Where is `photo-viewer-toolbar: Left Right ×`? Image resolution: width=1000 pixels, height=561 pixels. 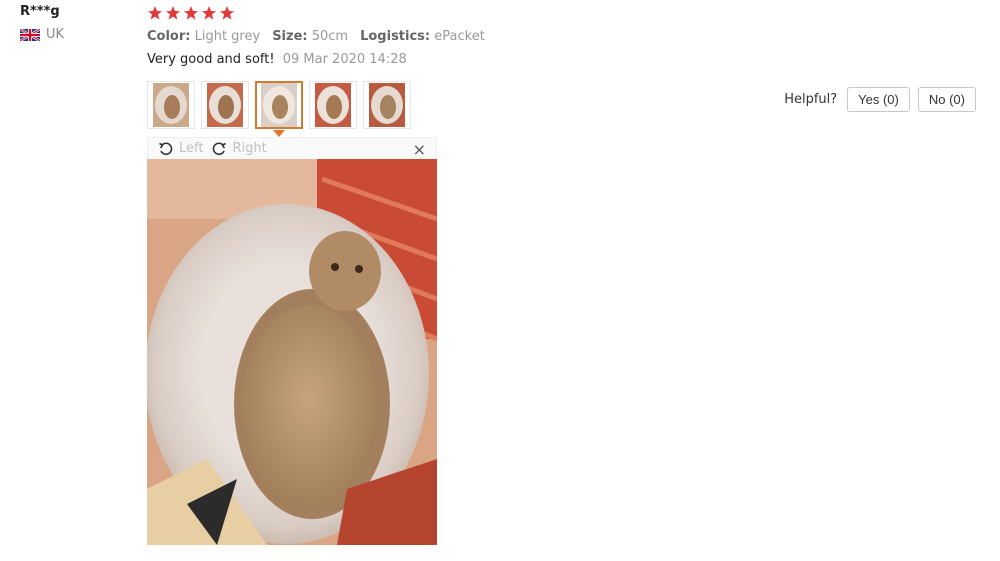
photo-viewer-toolbar: Left Right × is located at coordinates (292, 148).